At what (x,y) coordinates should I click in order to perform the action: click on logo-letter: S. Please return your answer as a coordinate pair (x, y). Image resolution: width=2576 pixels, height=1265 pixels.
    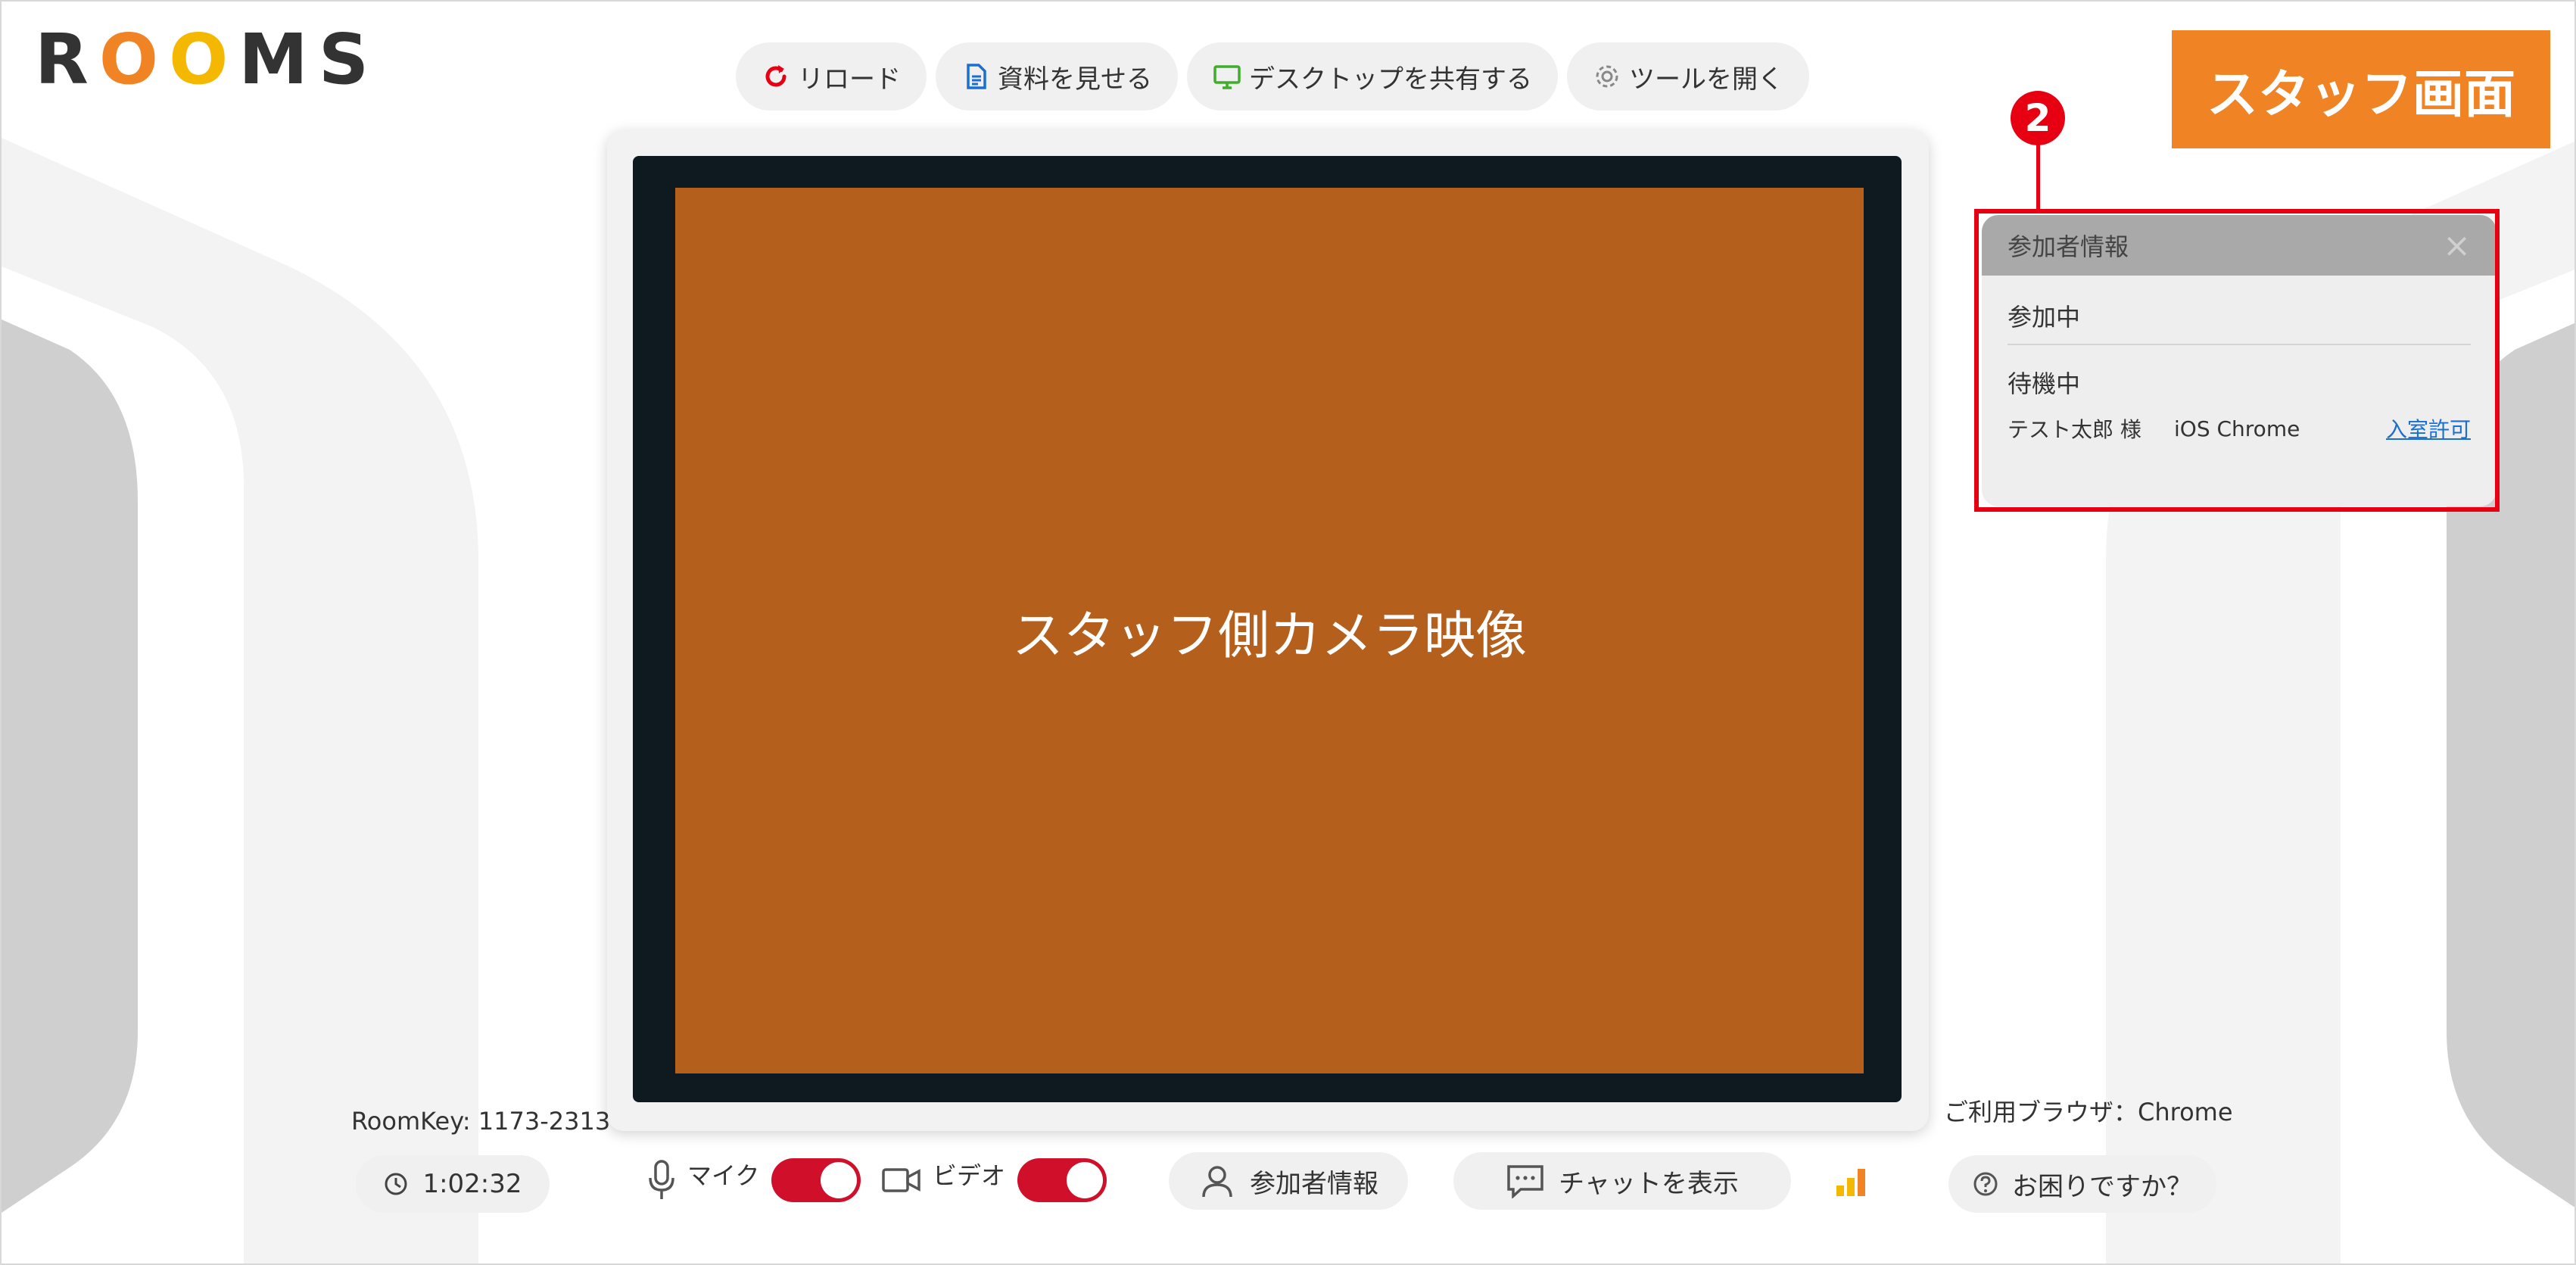
    Looking at the image, I should click on (346, 59).